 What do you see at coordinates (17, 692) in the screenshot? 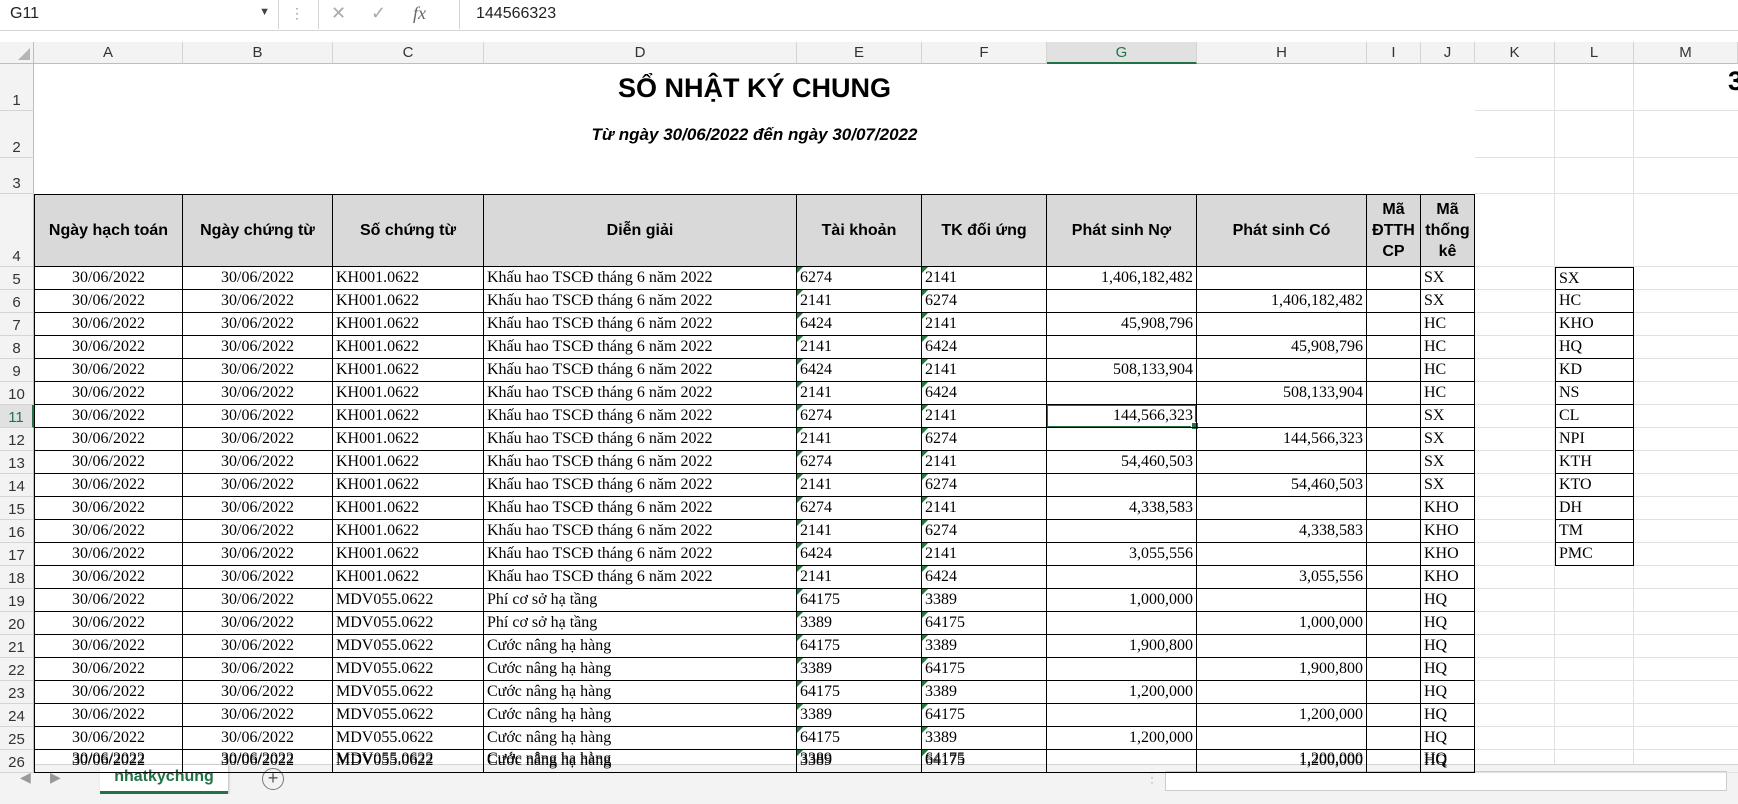
I see `row-header-23: 23` at bounding box center [17, 692].